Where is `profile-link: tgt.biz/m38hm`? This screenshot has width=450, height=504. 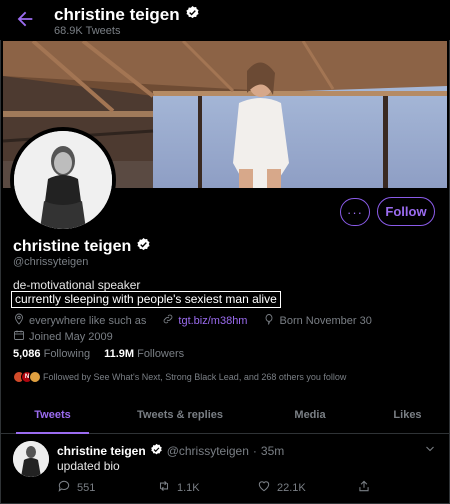 profile-link: tgt.biz/m38hm is located at coordinates (212, 321).